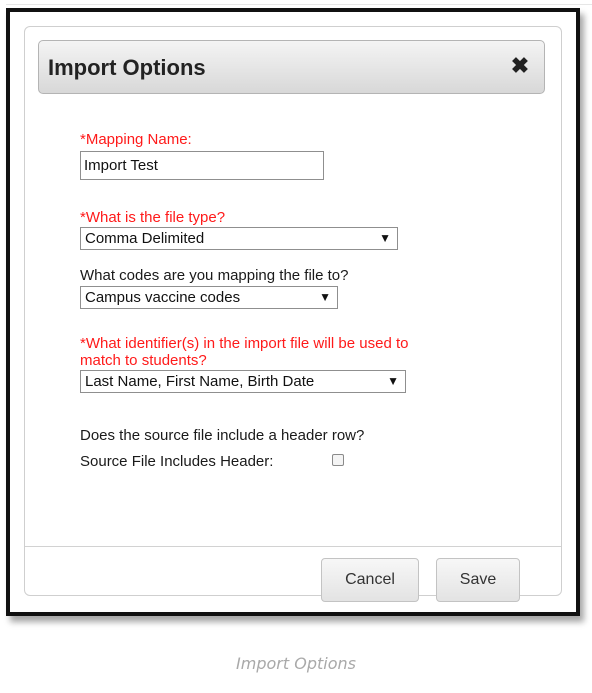 The image size is (592, 693). I want to click on codes-select: Campus vaccine codes ▼, so click(209, 297).